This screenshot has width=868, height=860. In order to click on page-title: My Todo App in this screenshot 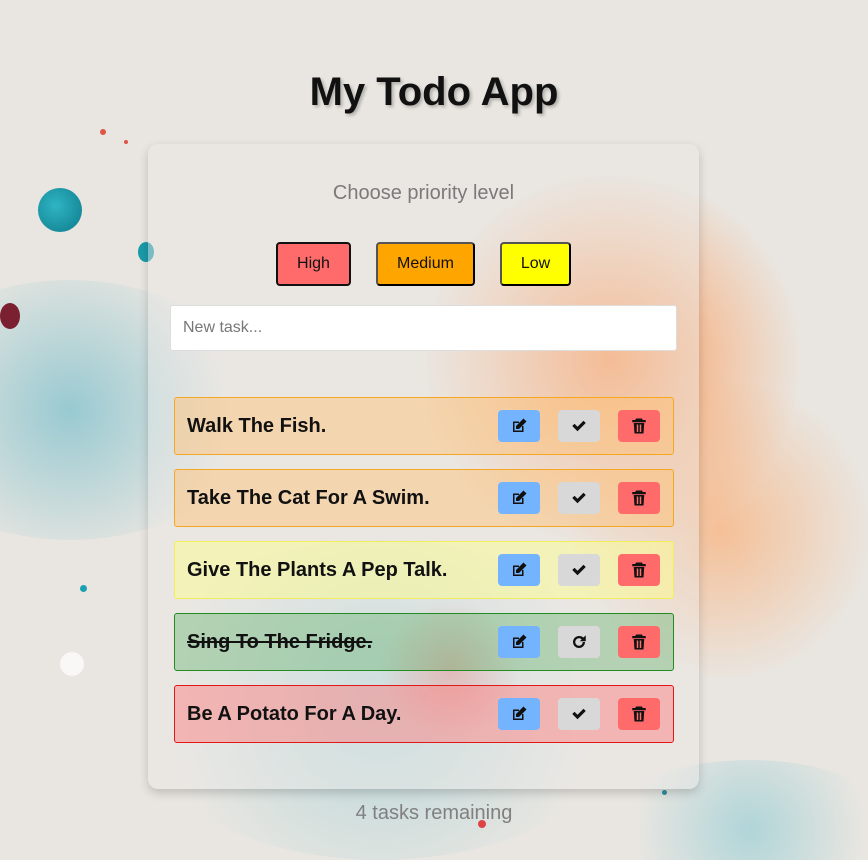, I will do `click(434, 92)`.